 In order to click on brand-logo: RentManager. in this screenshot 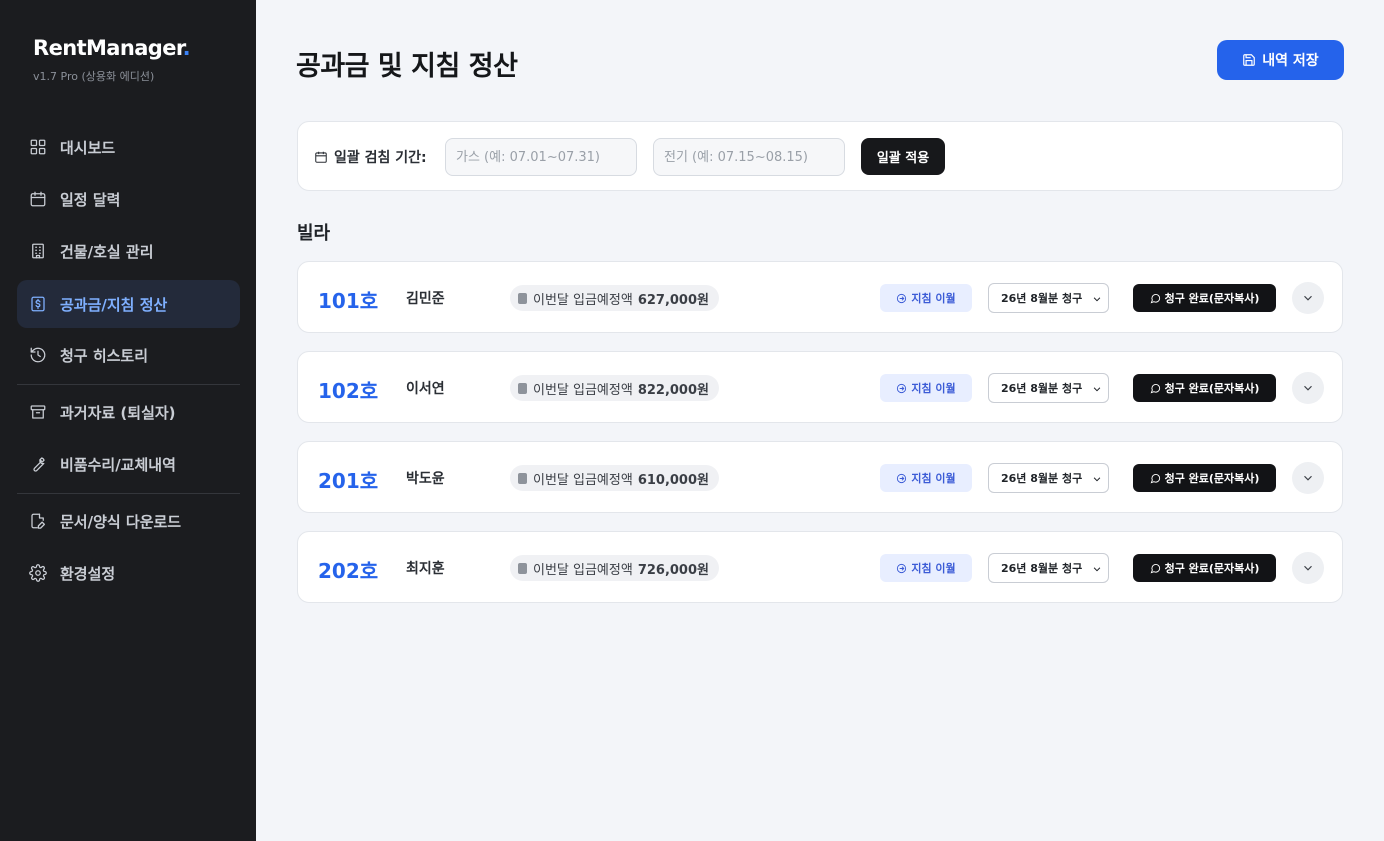, I will do `click(112, 48)`.